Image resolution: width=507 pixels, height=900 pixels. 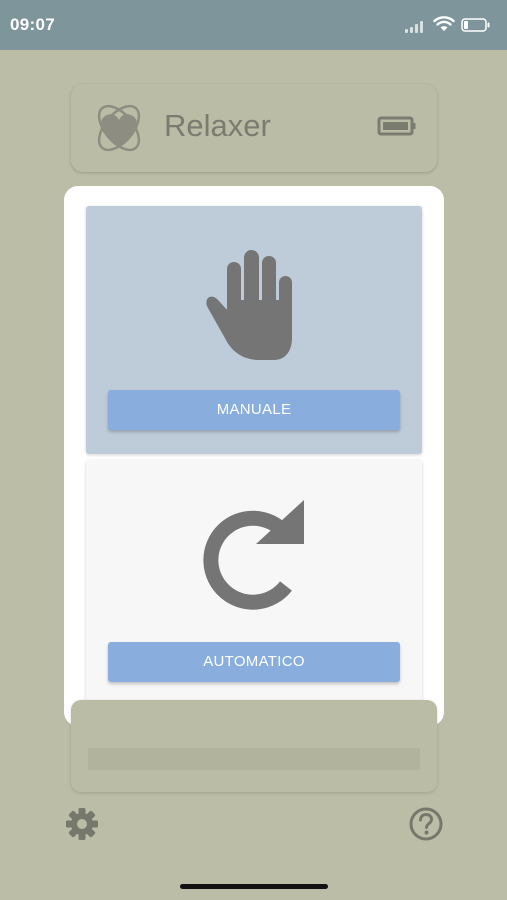 What do you see at coordinates (414, 27) in the screenshot?
I see `signal-icon` at bounding box center [414, 27].